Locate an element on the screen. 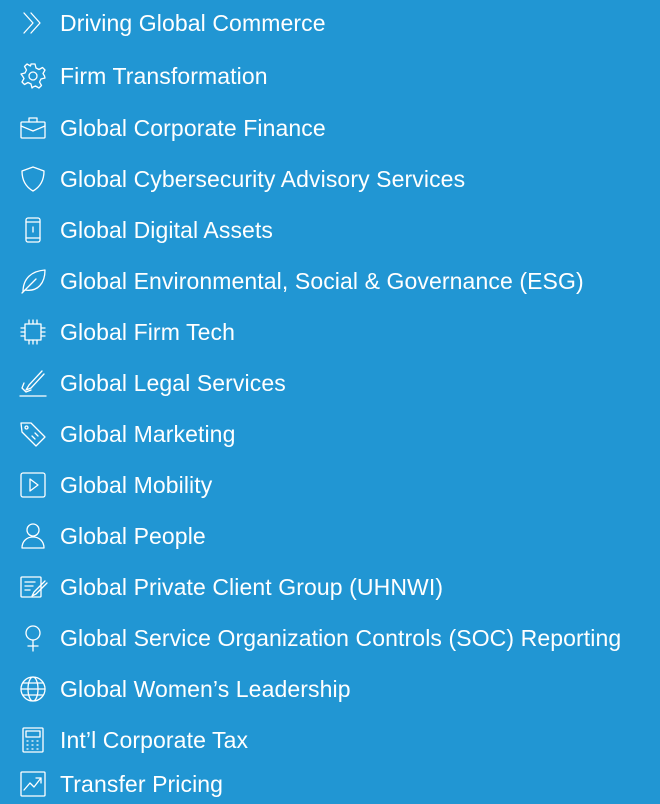  person-icon is located at coordinates (33, 536).